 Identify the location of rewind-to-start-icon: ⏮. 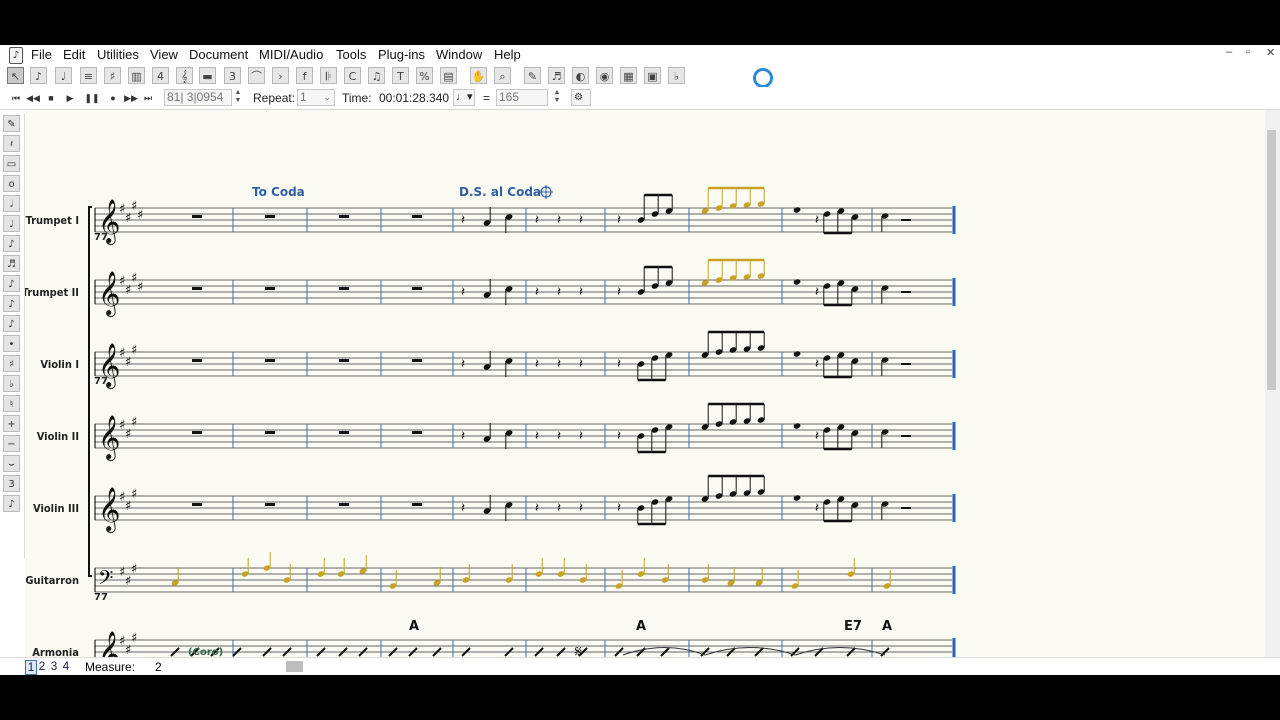
(16, 98).